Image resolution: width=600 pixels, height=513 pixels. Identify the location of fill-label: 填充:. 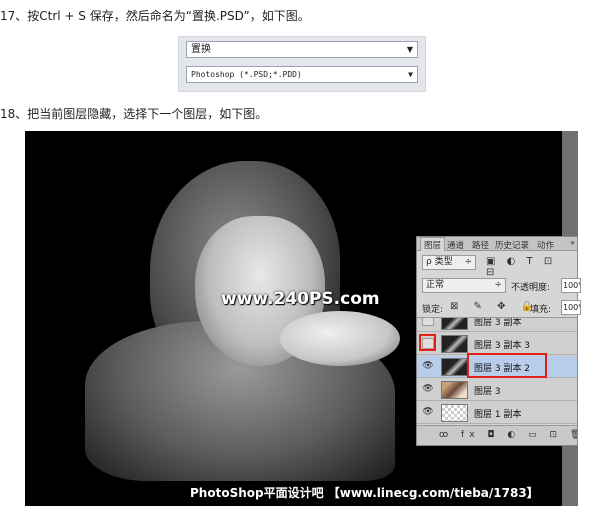
(541, 310).